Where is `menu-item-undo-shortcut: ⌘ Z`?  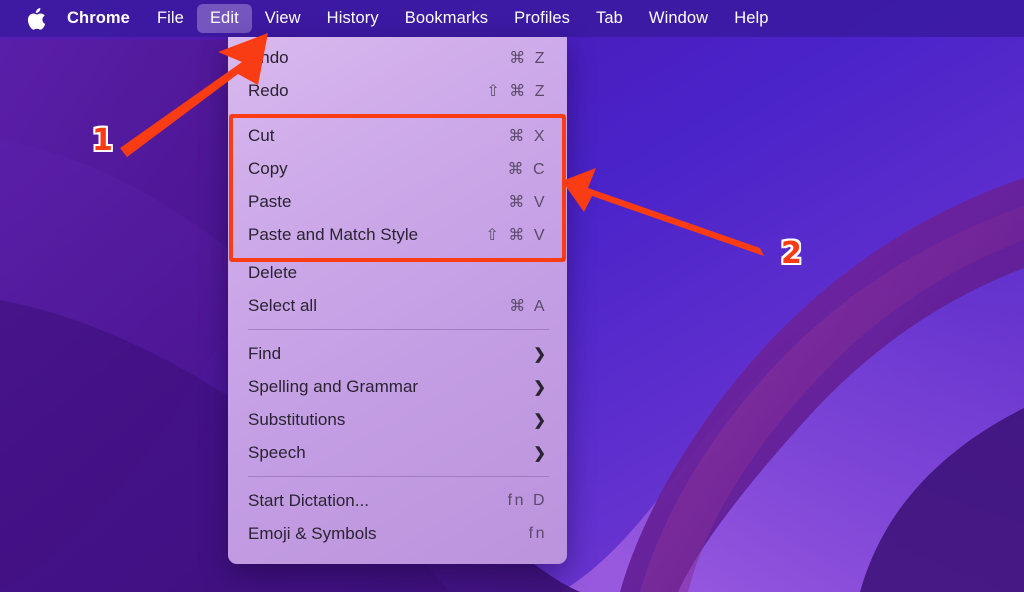
menu-item-undo-shortcut: ⌘ Z is located at coordinates (528, 58).